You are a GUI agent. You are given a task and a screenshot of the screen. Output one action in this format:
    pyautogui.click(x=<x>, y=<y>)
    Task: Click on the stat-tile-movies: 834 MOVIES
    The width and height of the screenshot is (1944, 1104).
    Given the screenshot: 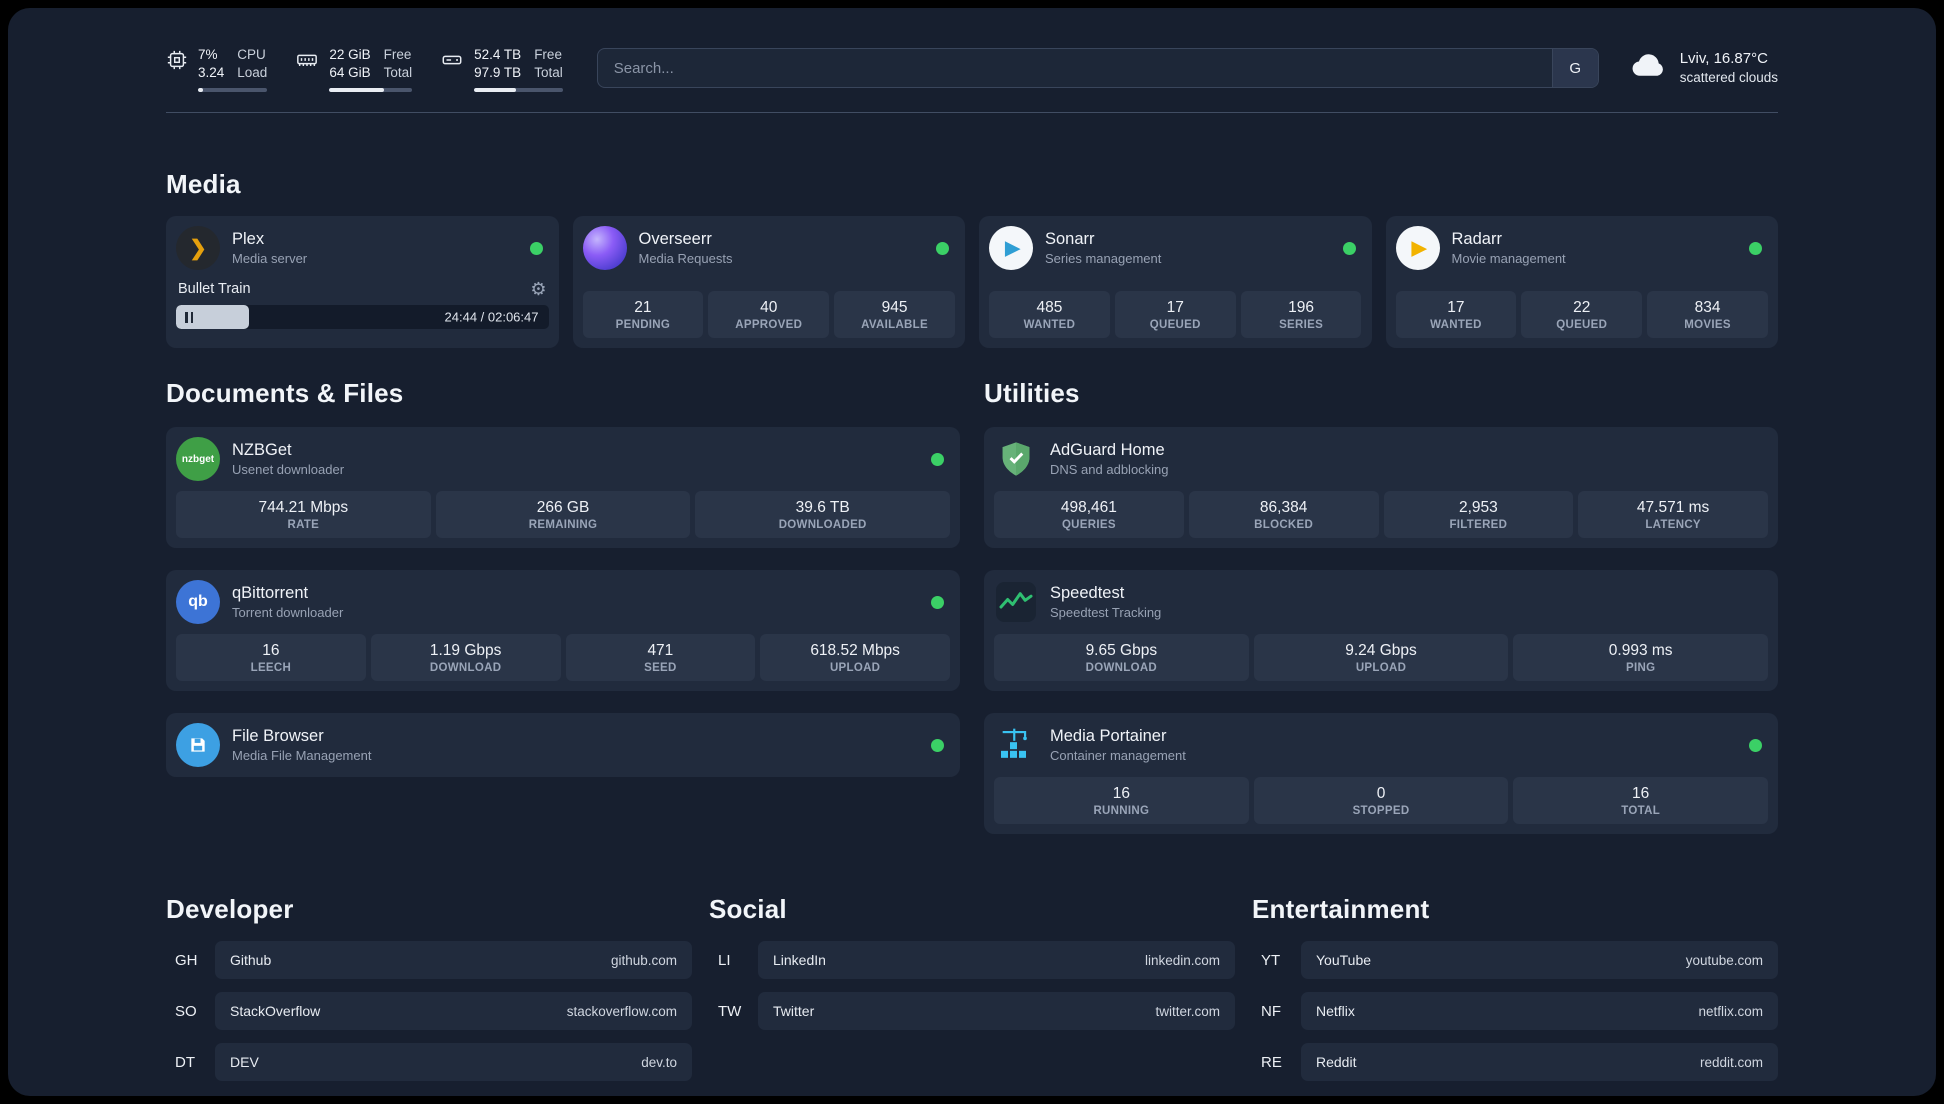 What is the action you would take?
    pyautogui.click(x=1707, y=315)
    